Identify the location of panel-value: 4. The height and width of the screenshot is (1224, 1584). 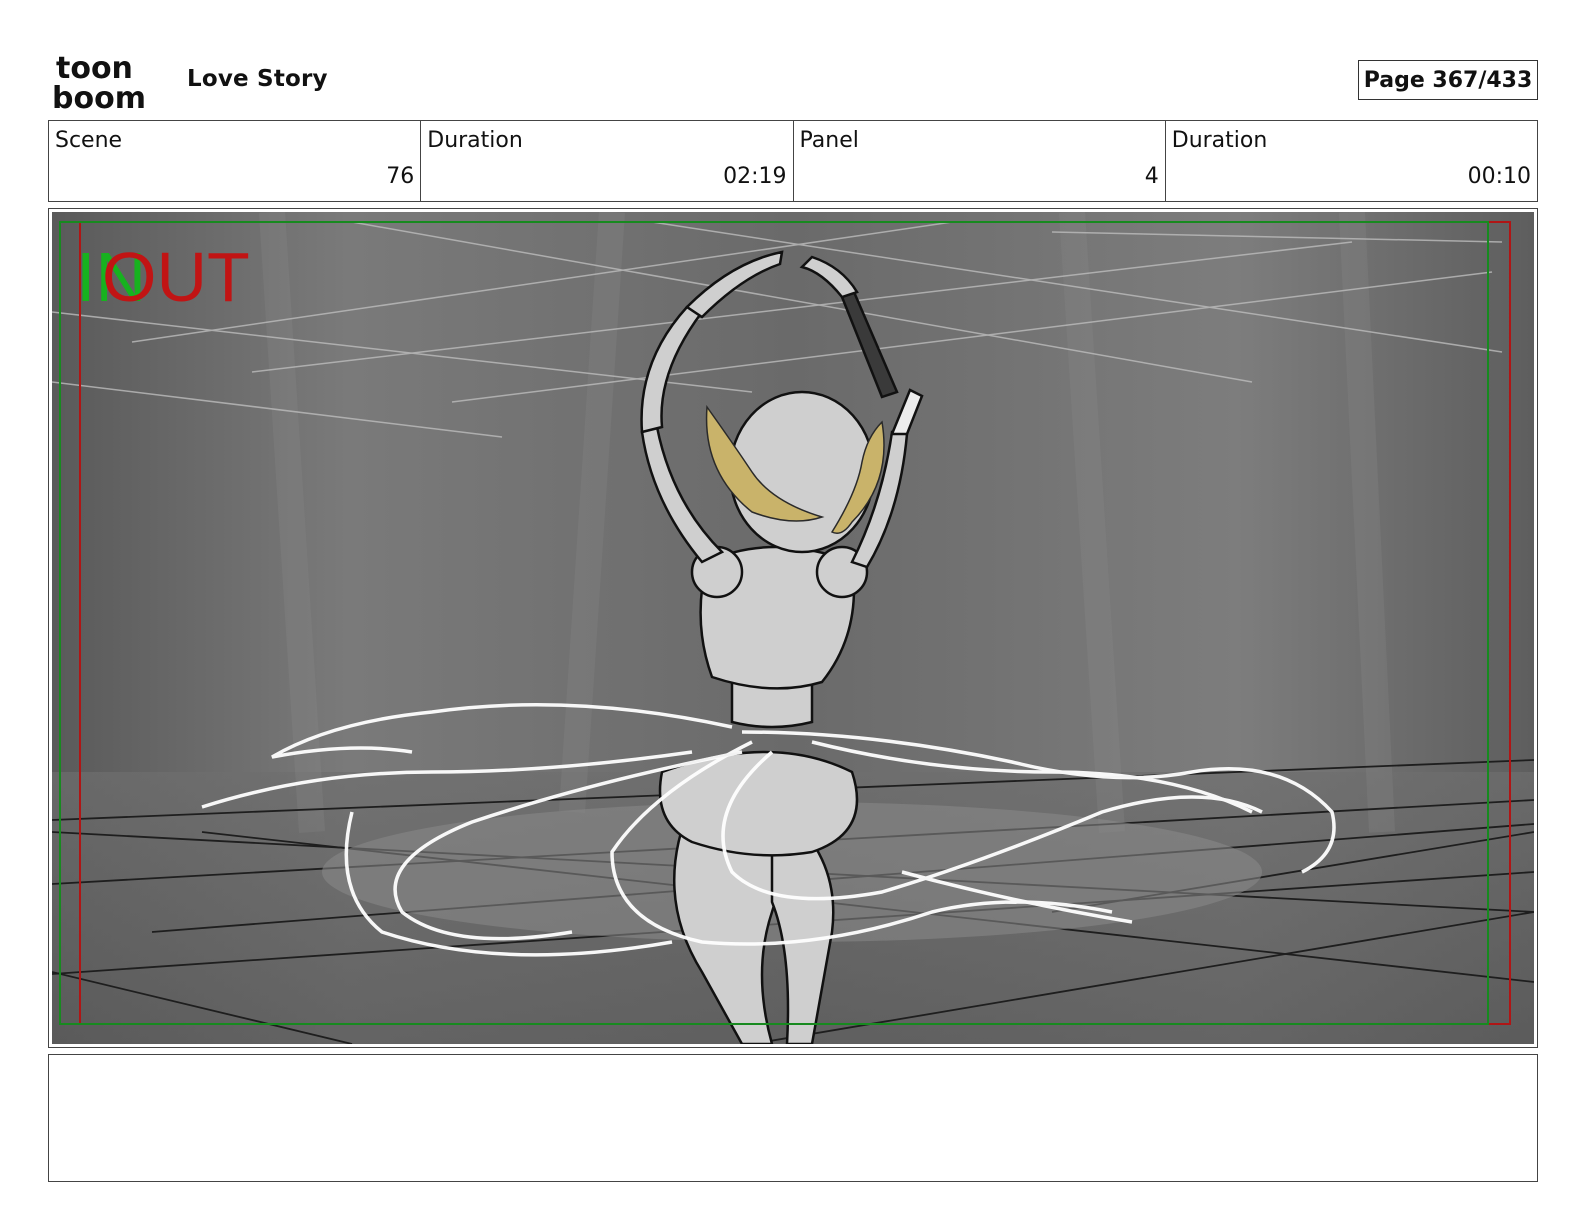
(1151, 176).